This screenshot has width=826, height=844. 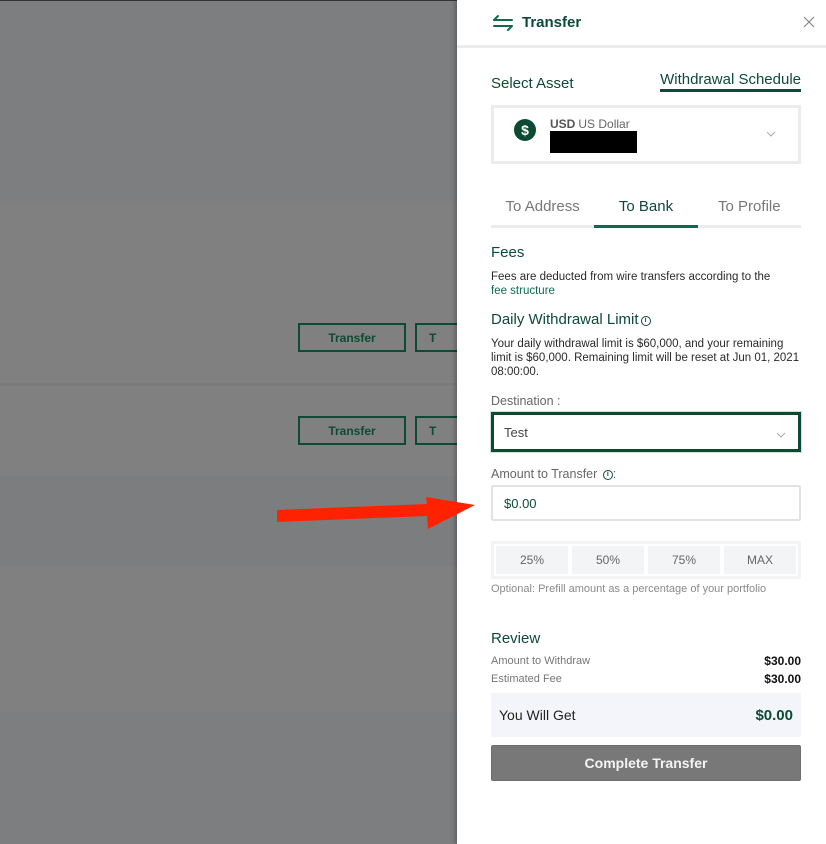 I want to click on annotation-arrow, so click(x=376, y=513).